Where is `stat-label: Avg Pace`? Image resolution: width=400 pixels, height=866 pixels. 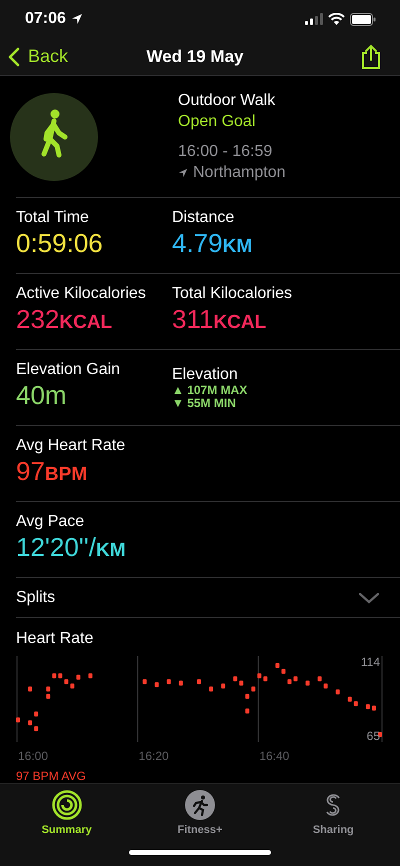 stat-label: Avg Pace is located at coordinates (51, 521).